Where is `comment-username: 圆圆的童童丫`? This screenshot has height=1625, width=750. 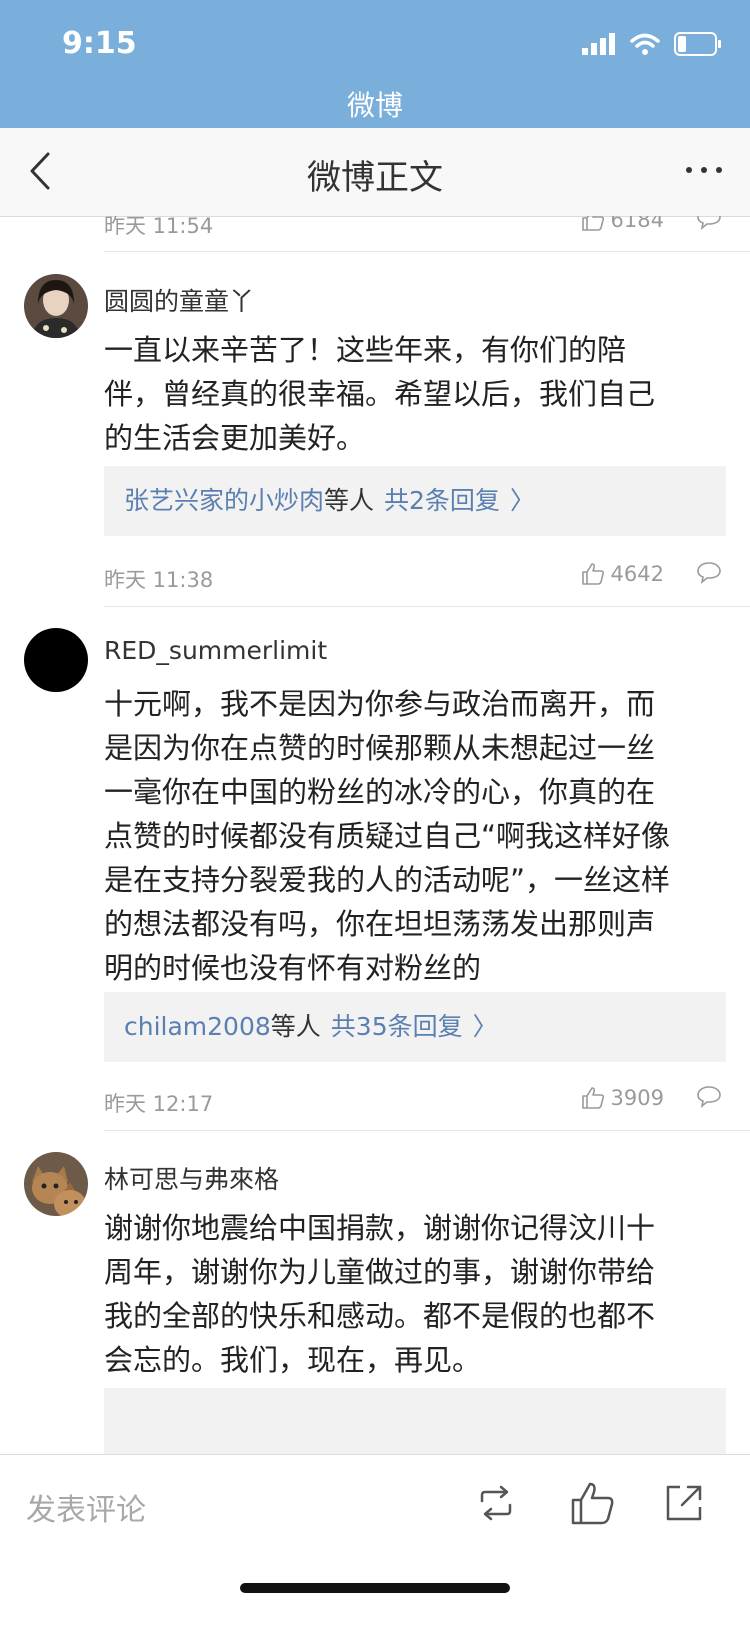
comment-username: 圆圆的童童丫 is located at coordinates (179, 300).